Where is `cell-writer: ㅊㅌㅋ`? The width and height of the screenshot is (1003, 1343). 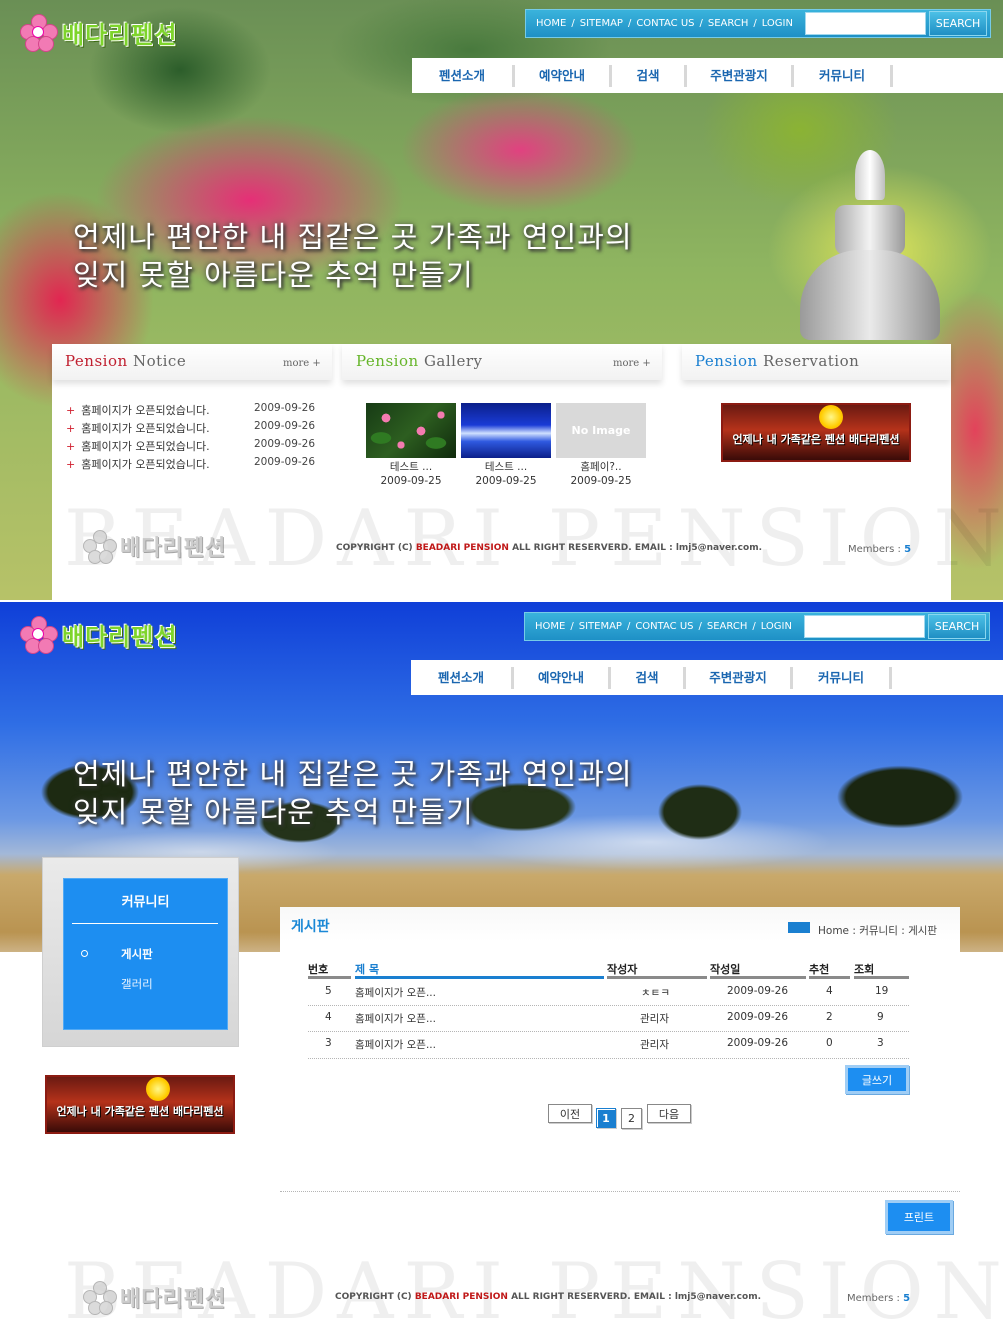 cell-writer: ㅊㅌㅋ is located at coordinates (655, 993).